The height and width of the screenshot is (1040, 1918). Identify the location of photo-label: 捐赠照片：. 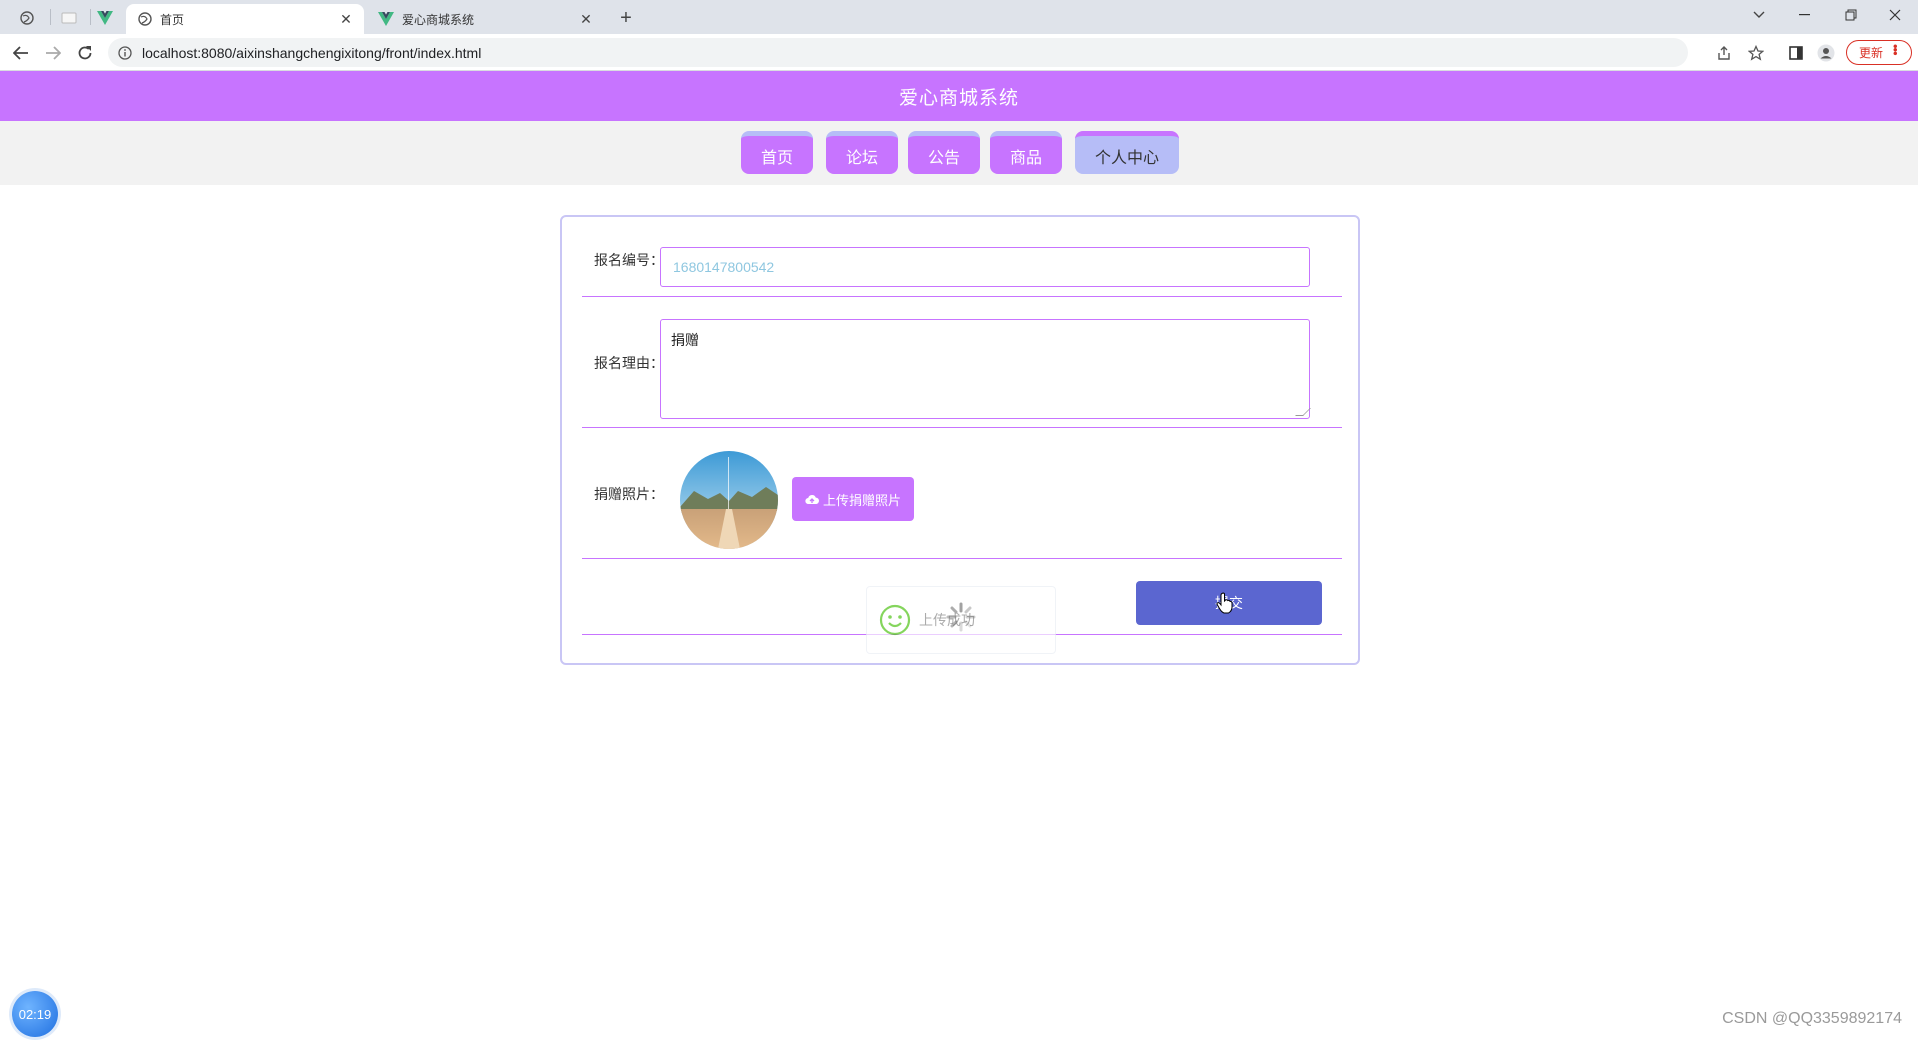
(629, 494).